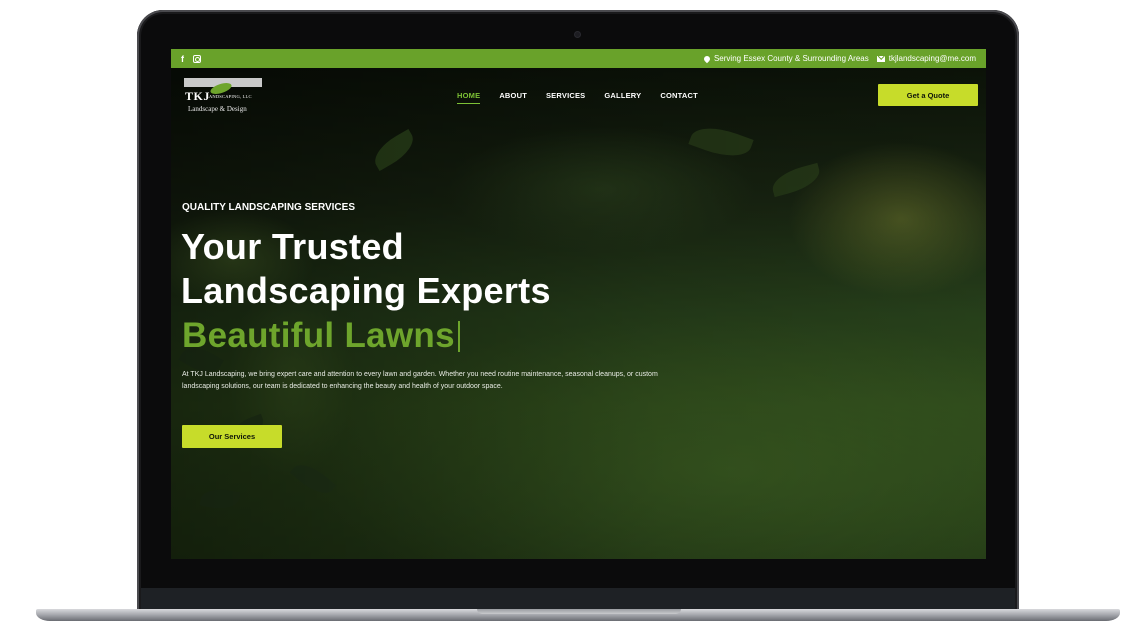 This screenshot has height=625, width=1134. I want to click on site-logo: TKJ LANDSCAPING, LLC Landscape & Design, so click(224, 97).